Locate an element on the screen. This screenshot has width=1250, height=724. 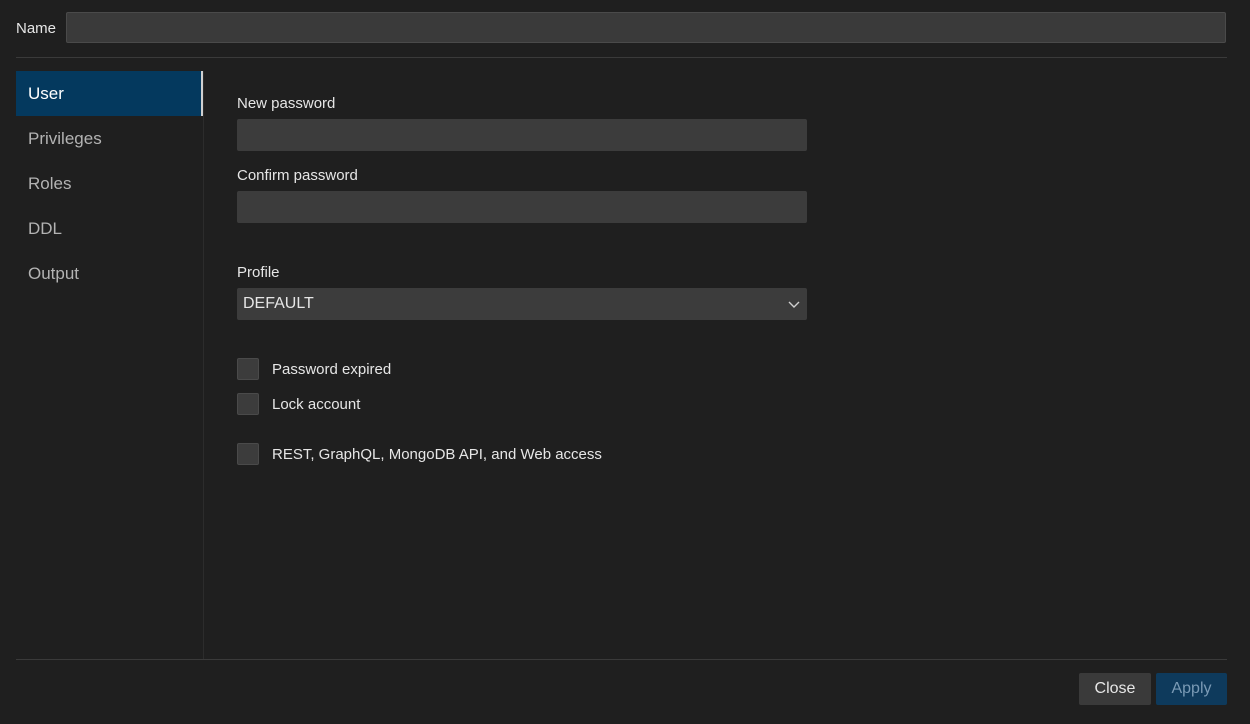
chevron-down-icon is located at coordinates (794, 304).